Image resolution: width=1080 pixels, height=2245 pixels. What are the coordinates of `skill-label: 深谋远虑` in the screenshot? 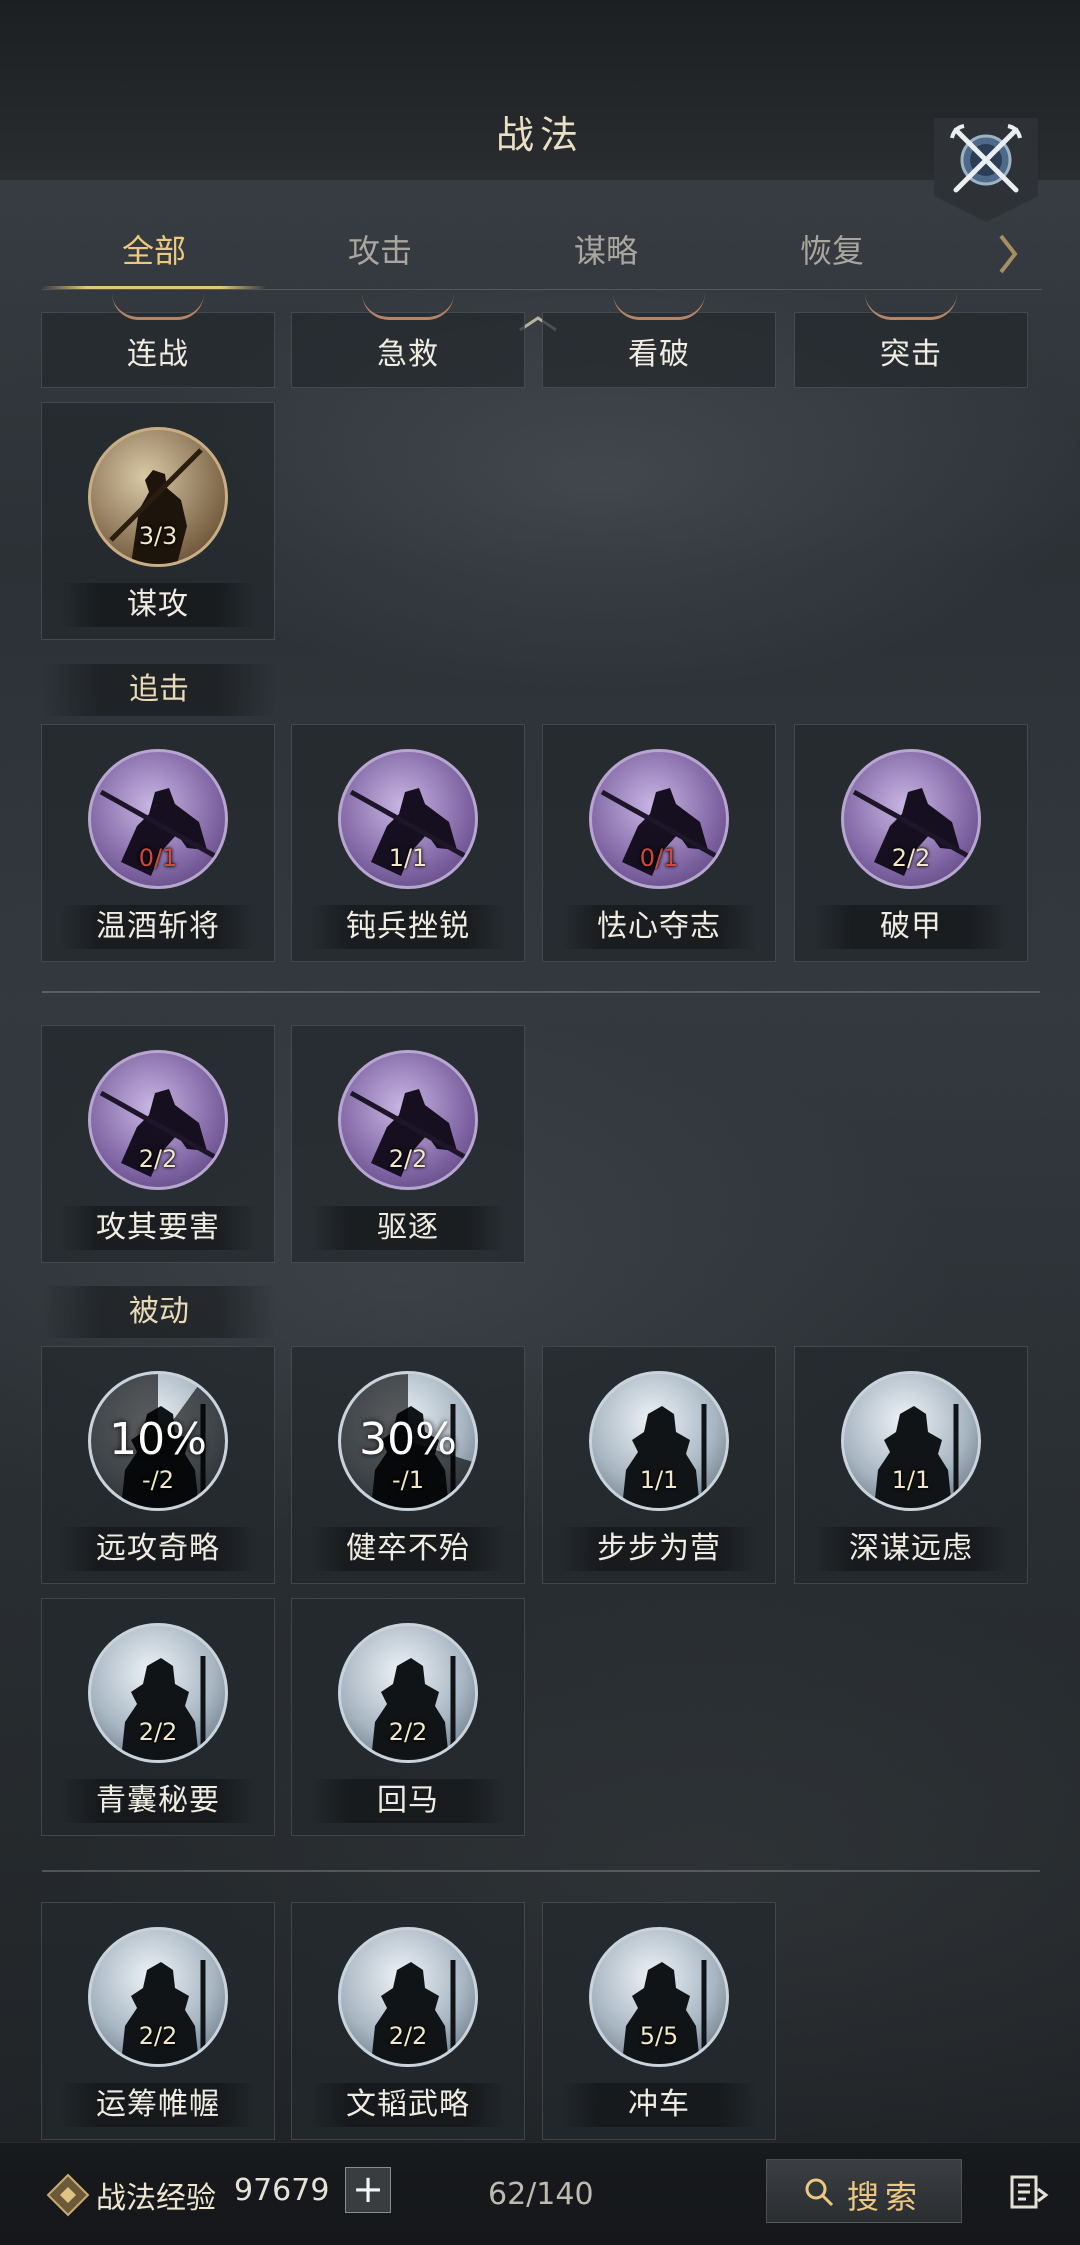 It's located at (911, 1548).